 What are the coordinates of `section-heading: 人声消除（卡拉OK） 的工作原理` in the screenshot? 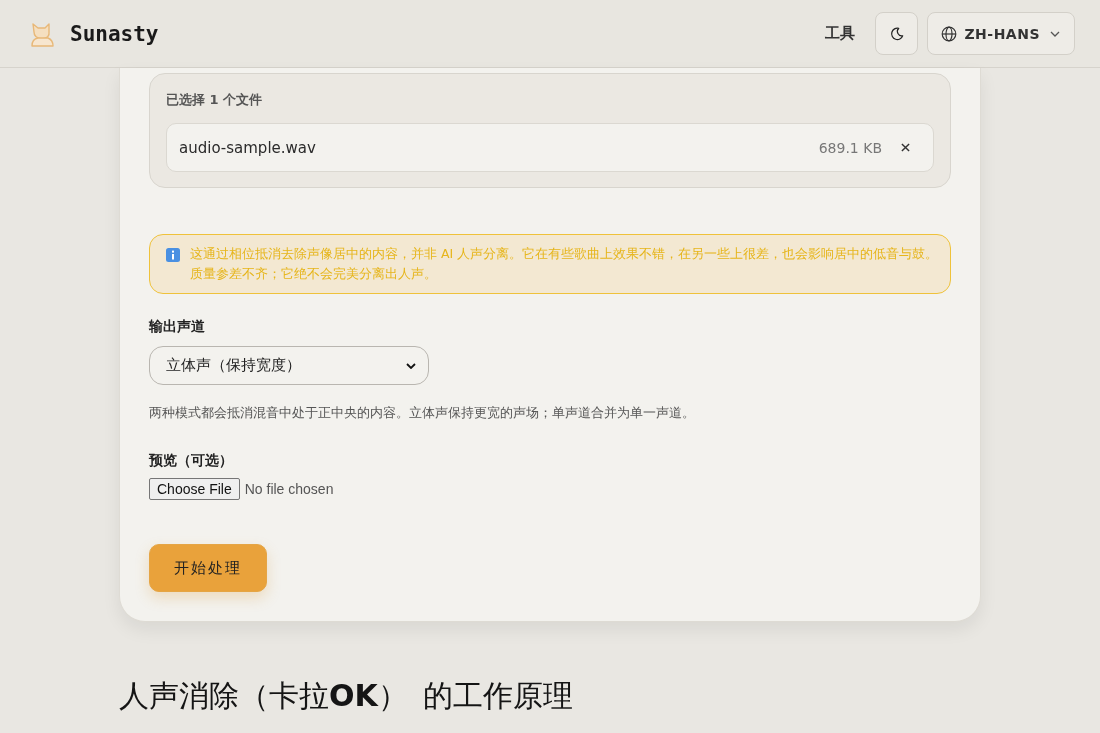 It's located at (346, 696).